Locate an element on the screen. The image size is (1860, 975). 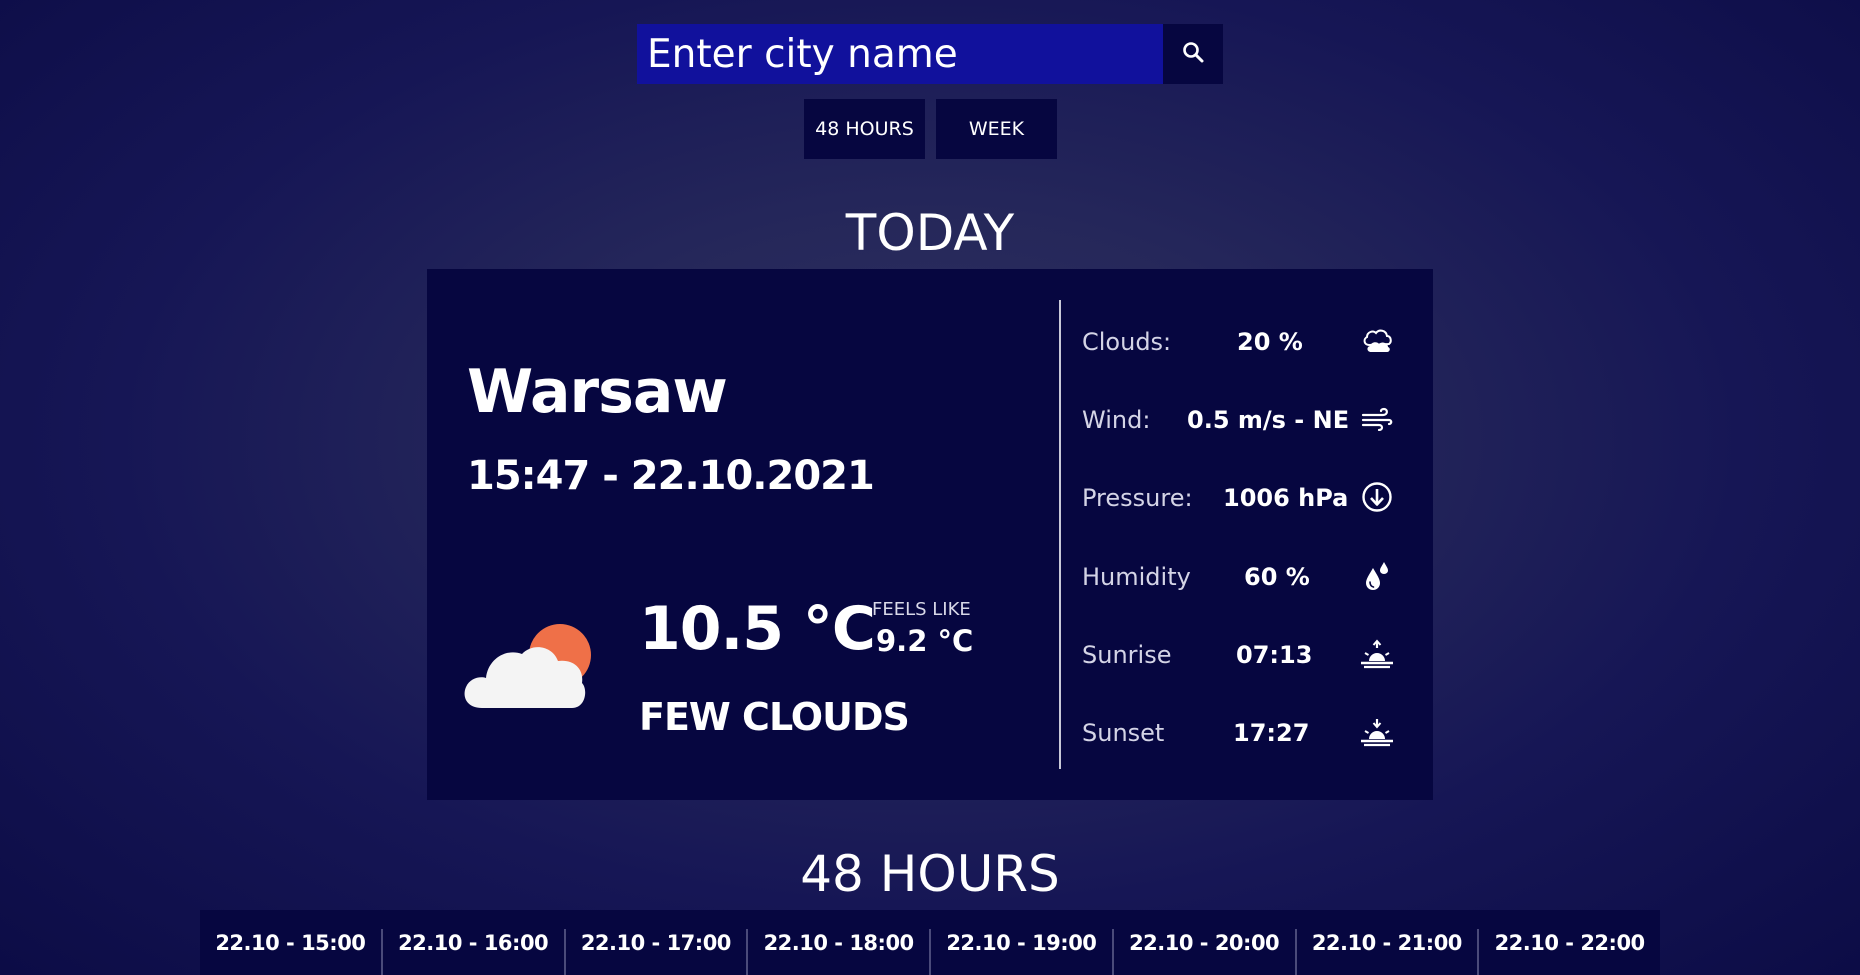
hour-item: 22.10 - 17:00 is located at coordinates (656, 942).